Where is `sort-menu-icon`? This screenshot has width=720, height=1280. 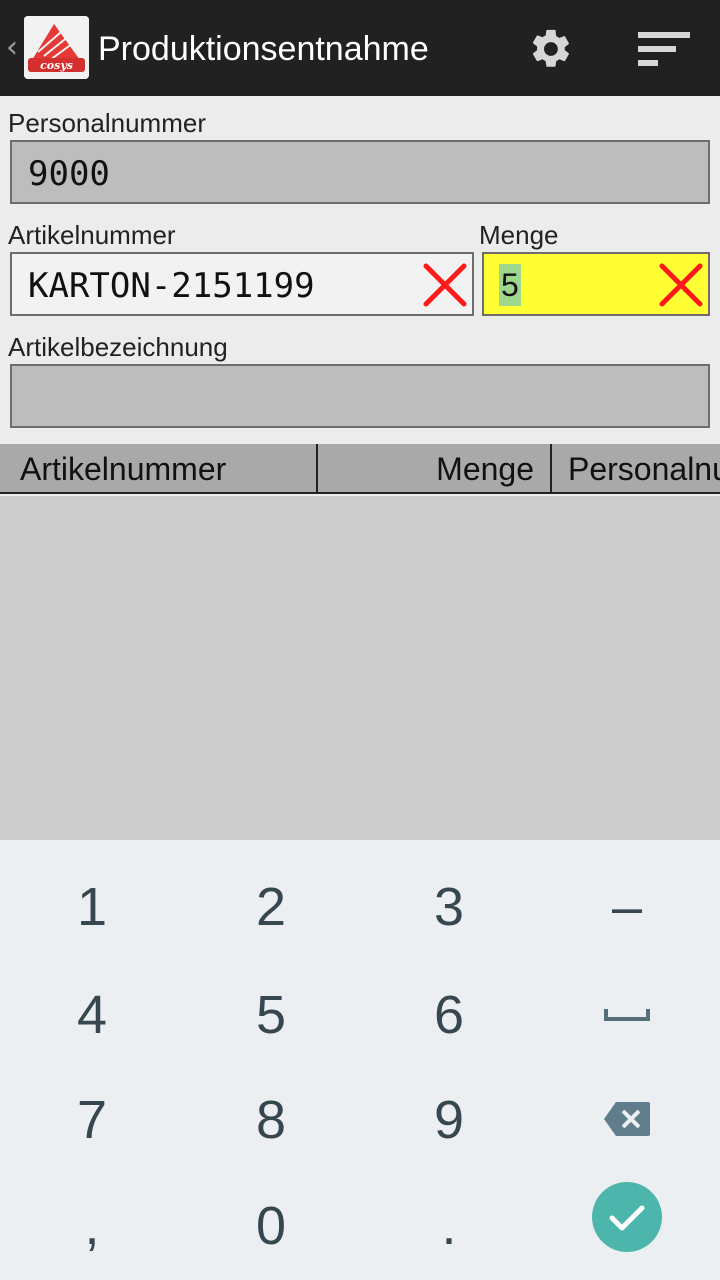
sort-menu-icon is located at coordinates (665, 49).